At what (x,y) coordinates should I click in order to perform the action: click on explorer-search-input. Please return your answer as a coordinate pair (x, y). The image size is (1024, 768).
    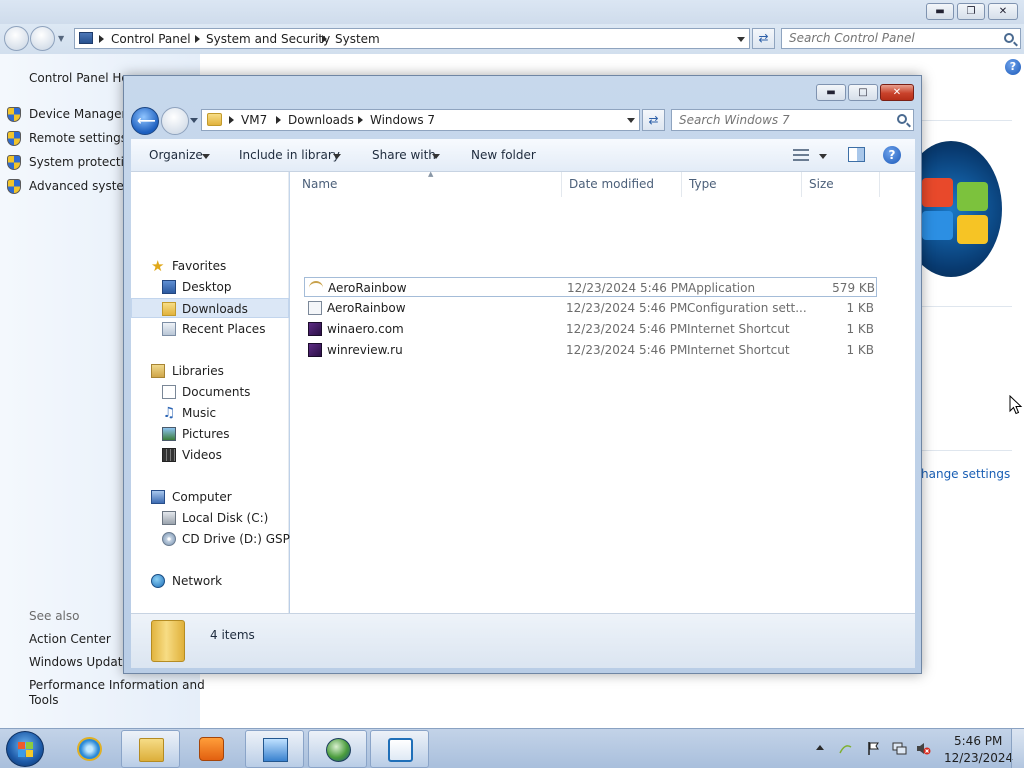
    Looking at the image, I should click on (779, 120).